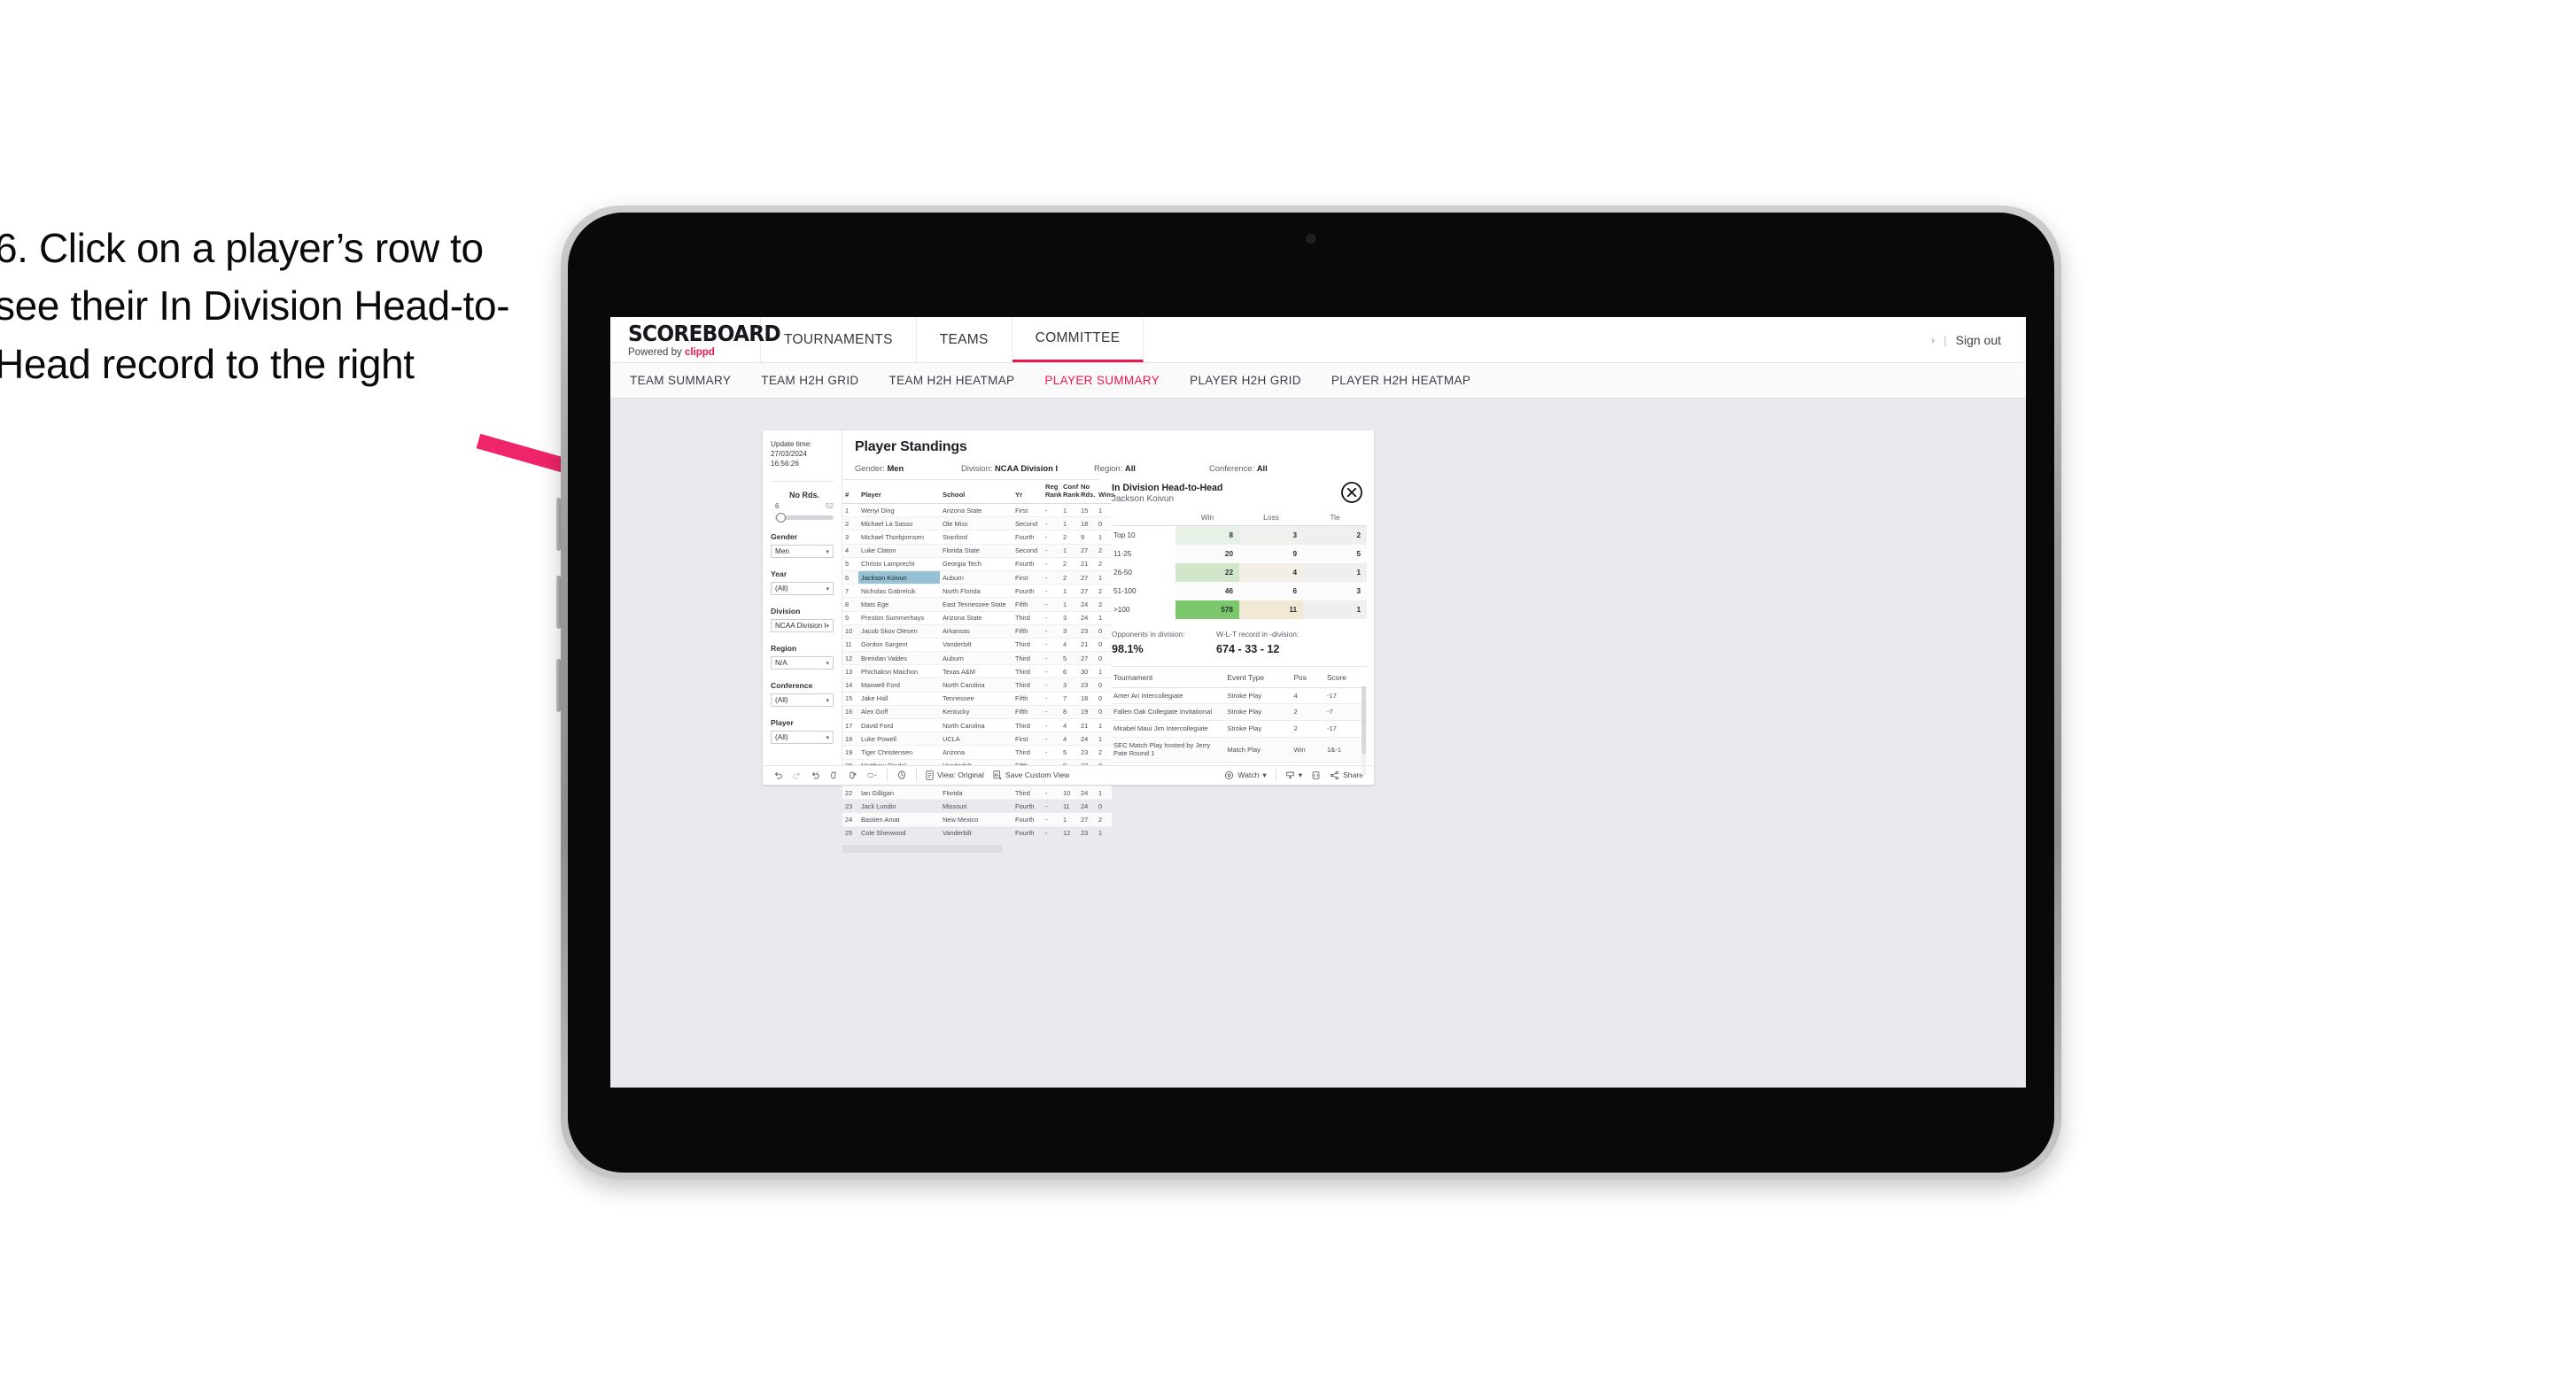  I want to click on tab-team-summary: TEAM SUMMARY, so click(680, 381).